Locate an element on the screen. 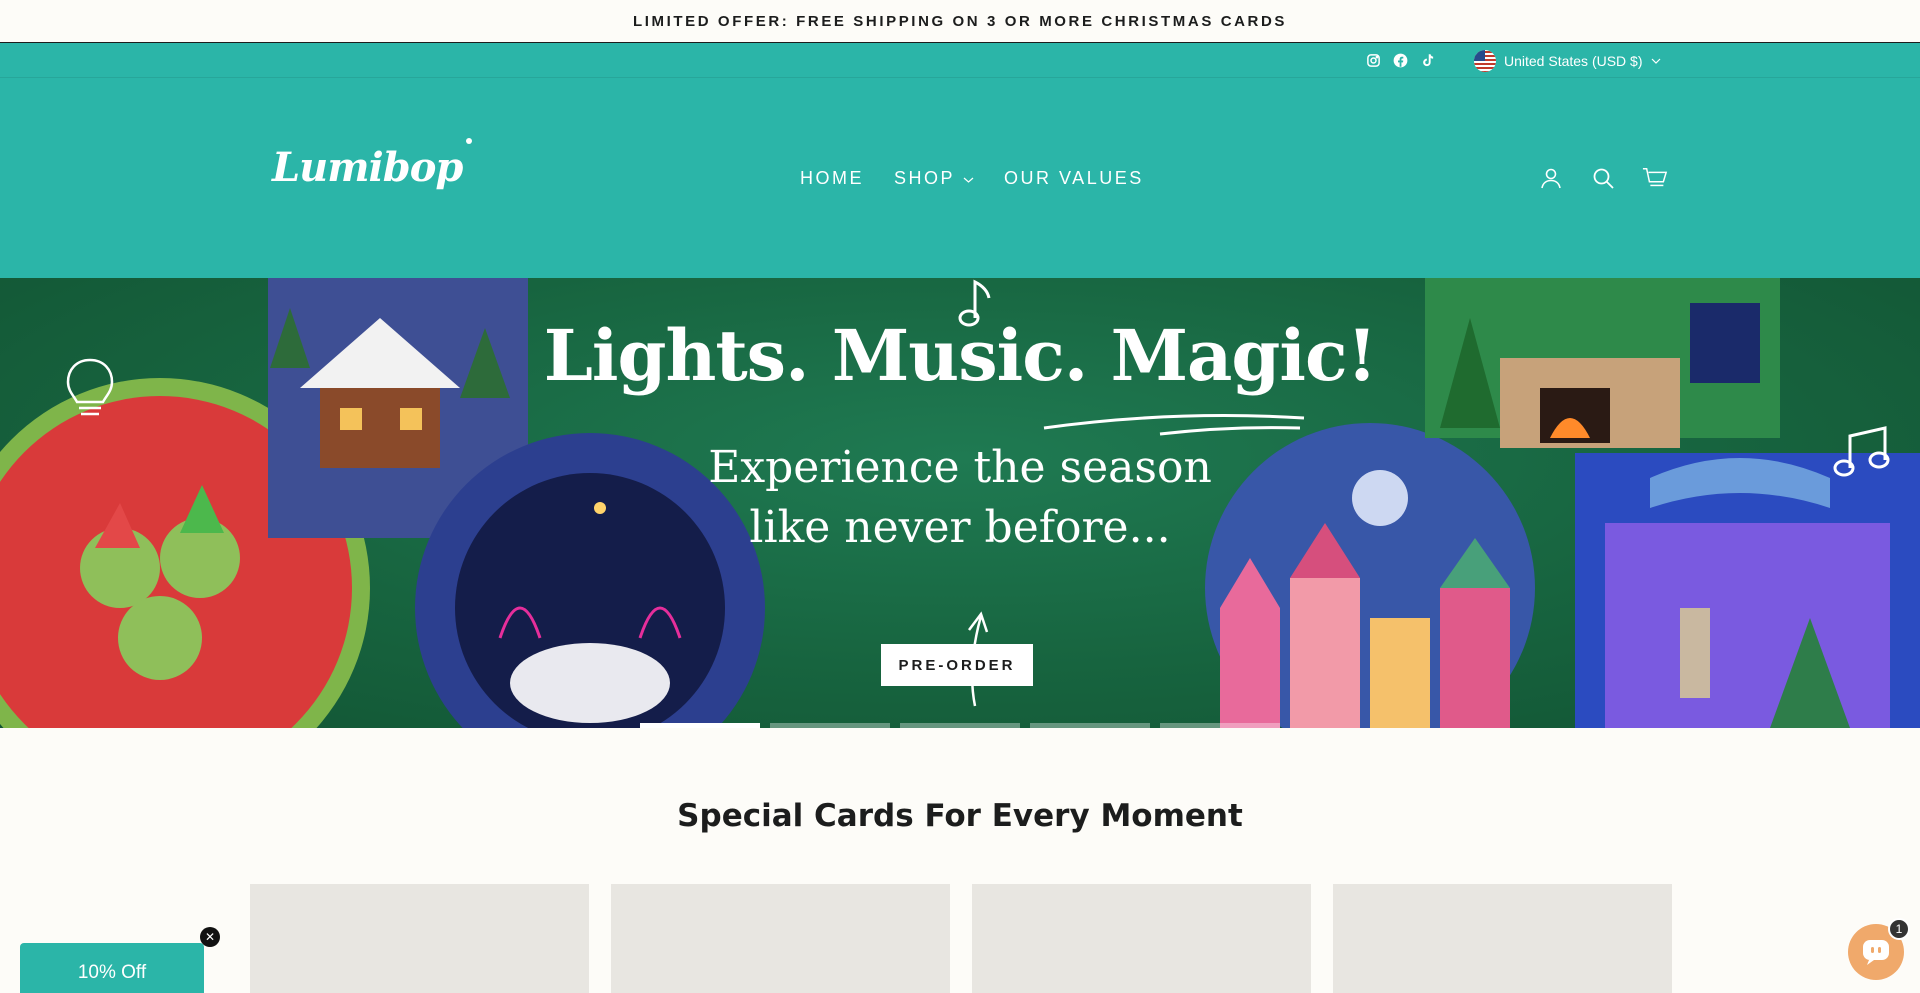 The image size is (1920, 993). card-grid is located at coordinates (961, 938).